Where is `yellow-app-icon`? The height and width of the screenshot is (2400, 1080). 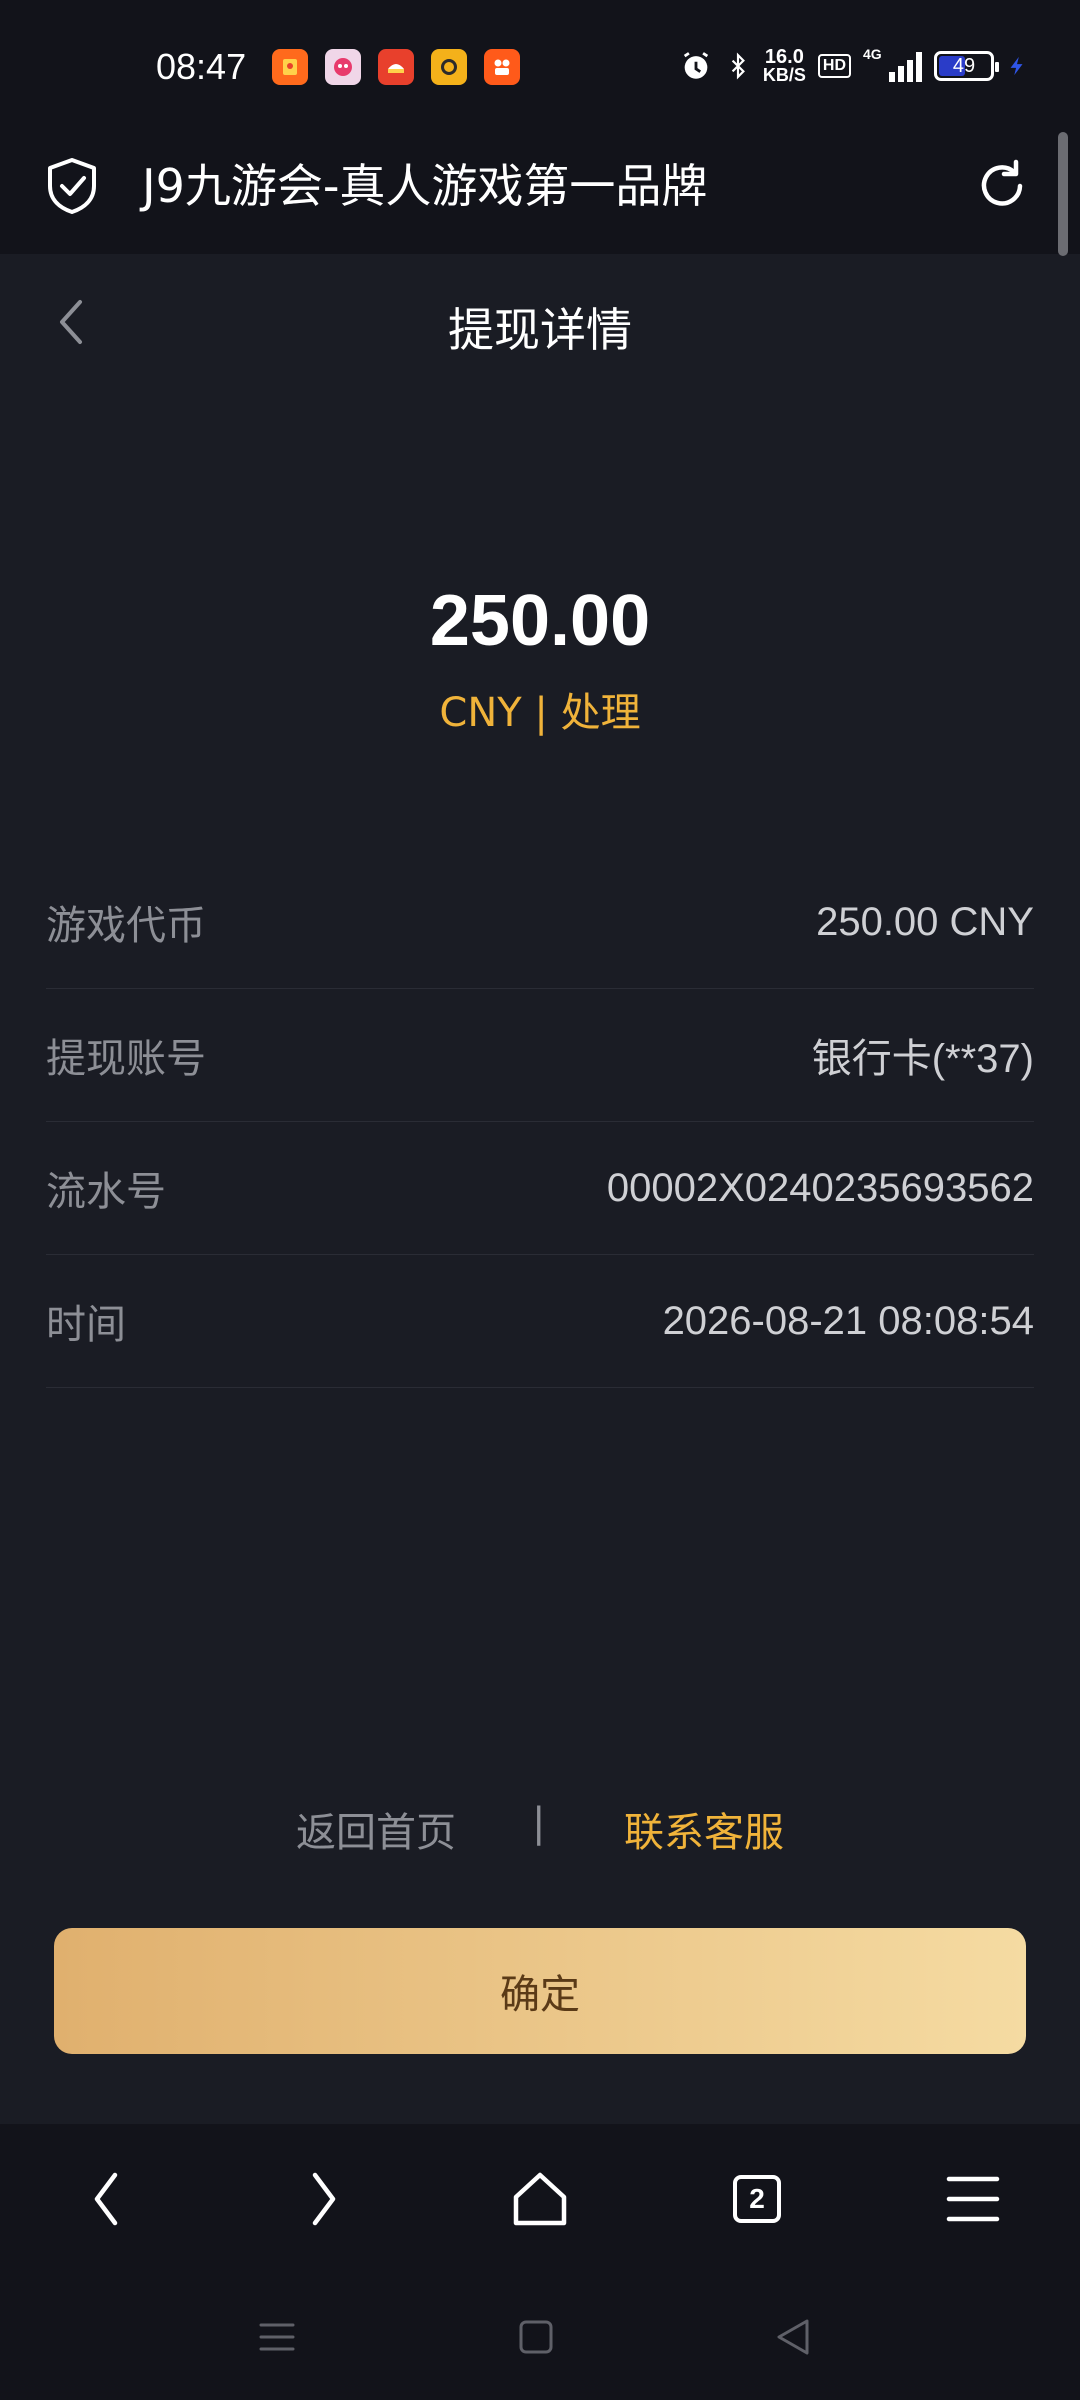 yellow-app-icon is located at coordinates (449, 67).